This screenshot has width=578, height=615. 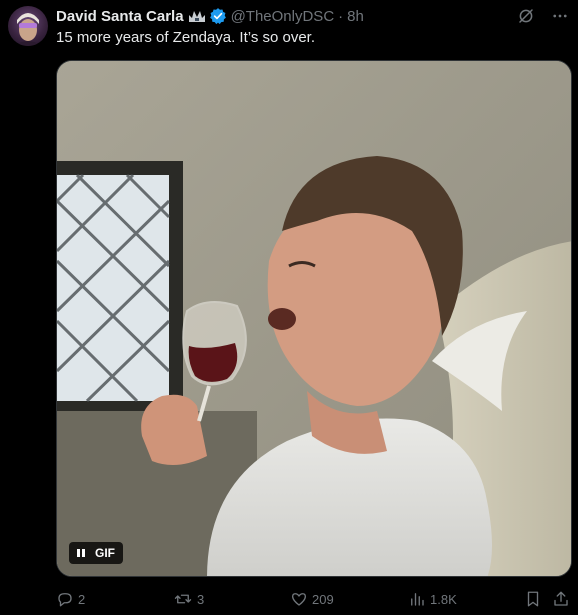 I want to click on gif-badge: GIF, so click(x=96, y=553).